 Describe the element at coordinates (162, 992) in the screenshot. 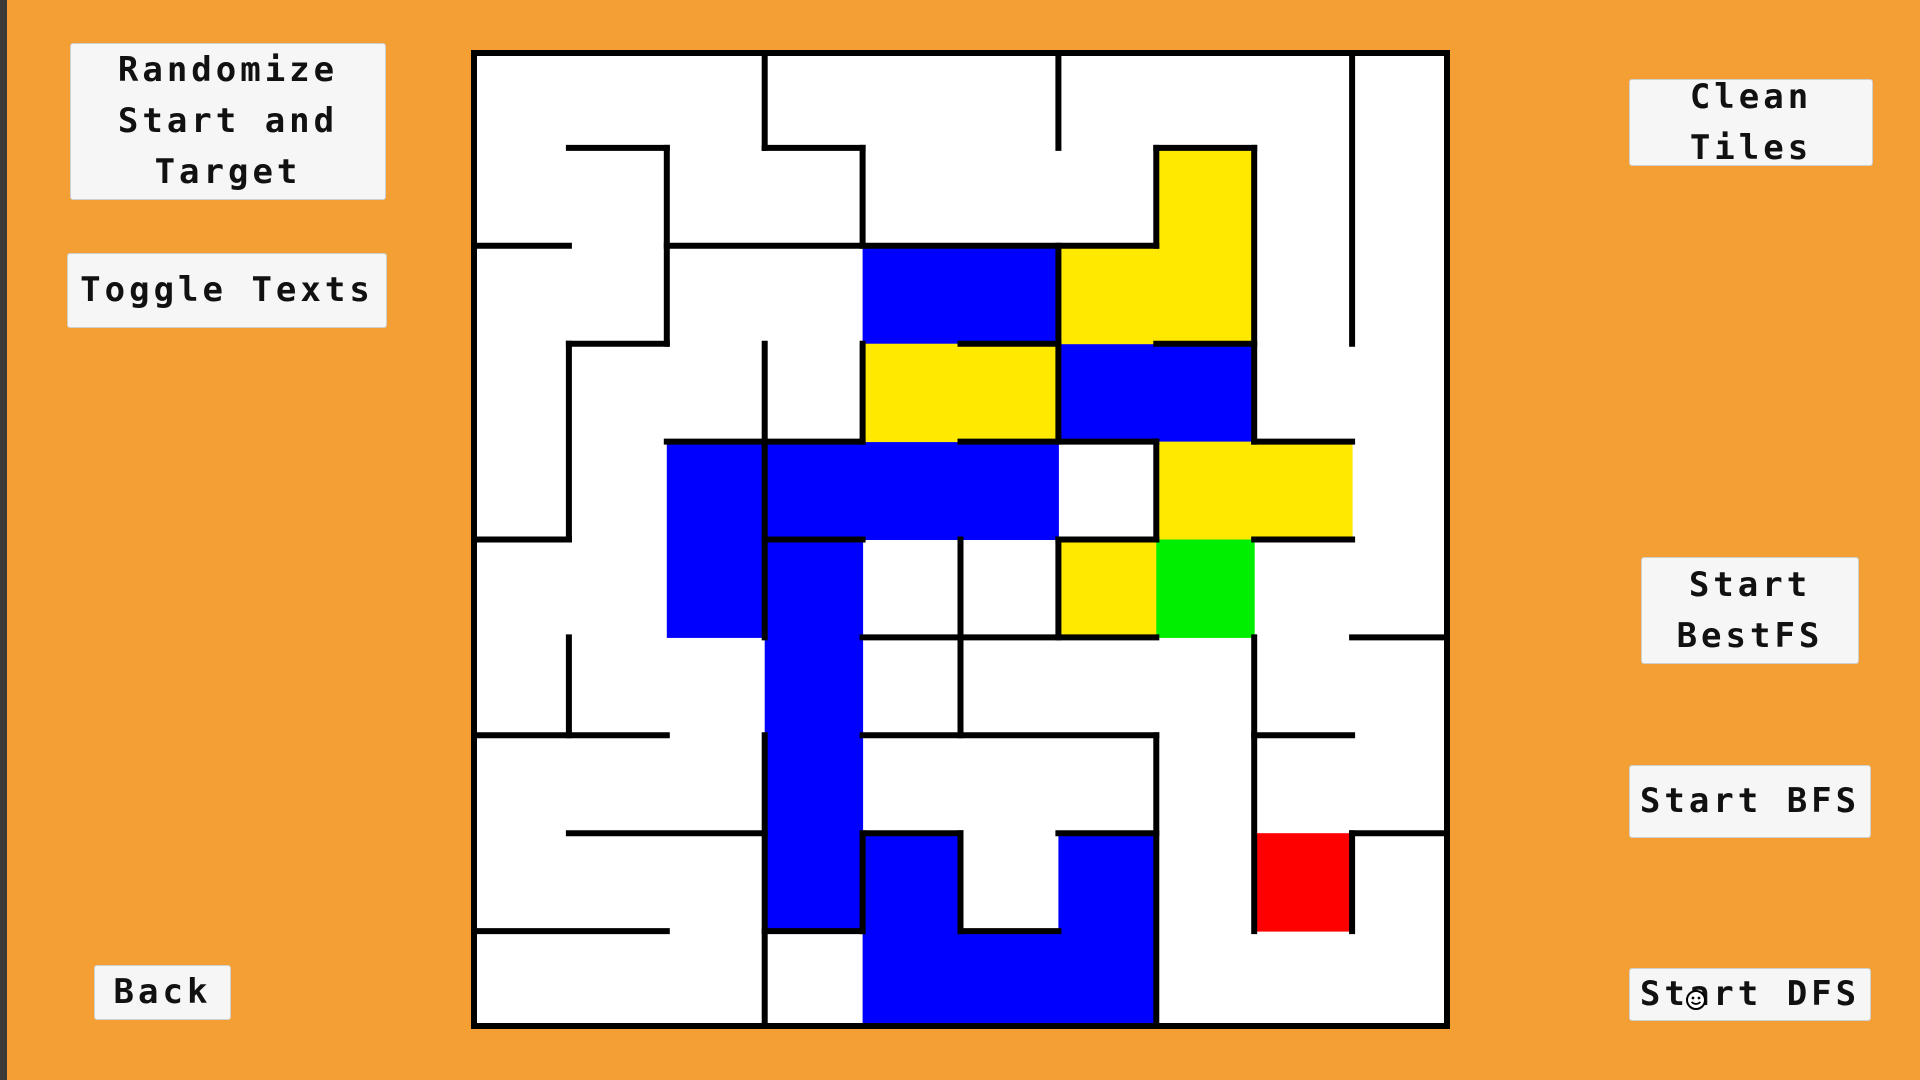

I see `back-button: Back` at that location.